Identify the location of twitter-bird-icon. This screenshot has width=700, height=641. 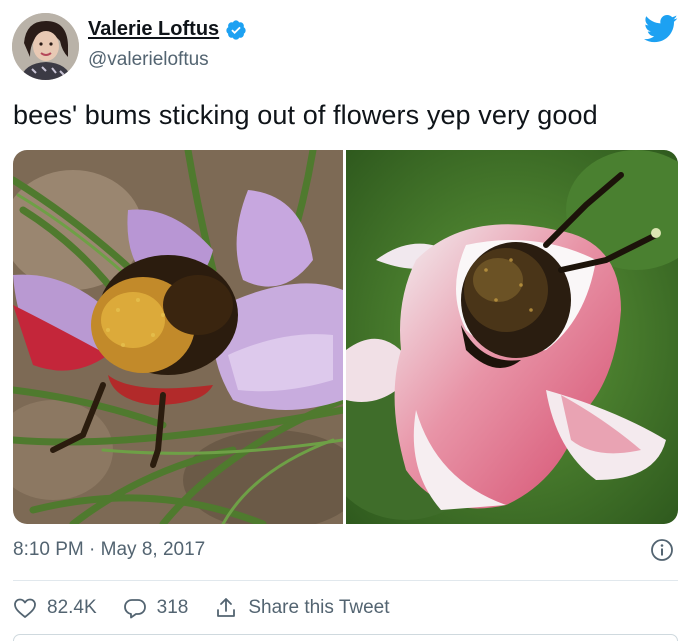
(660, 29).